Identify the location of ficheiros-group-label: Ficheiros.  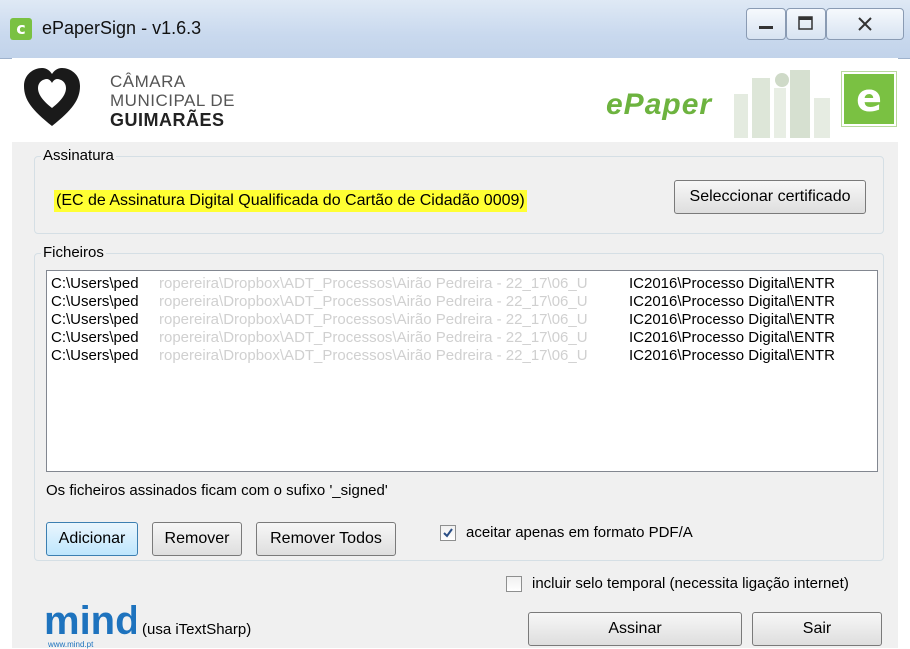
(73, 252).